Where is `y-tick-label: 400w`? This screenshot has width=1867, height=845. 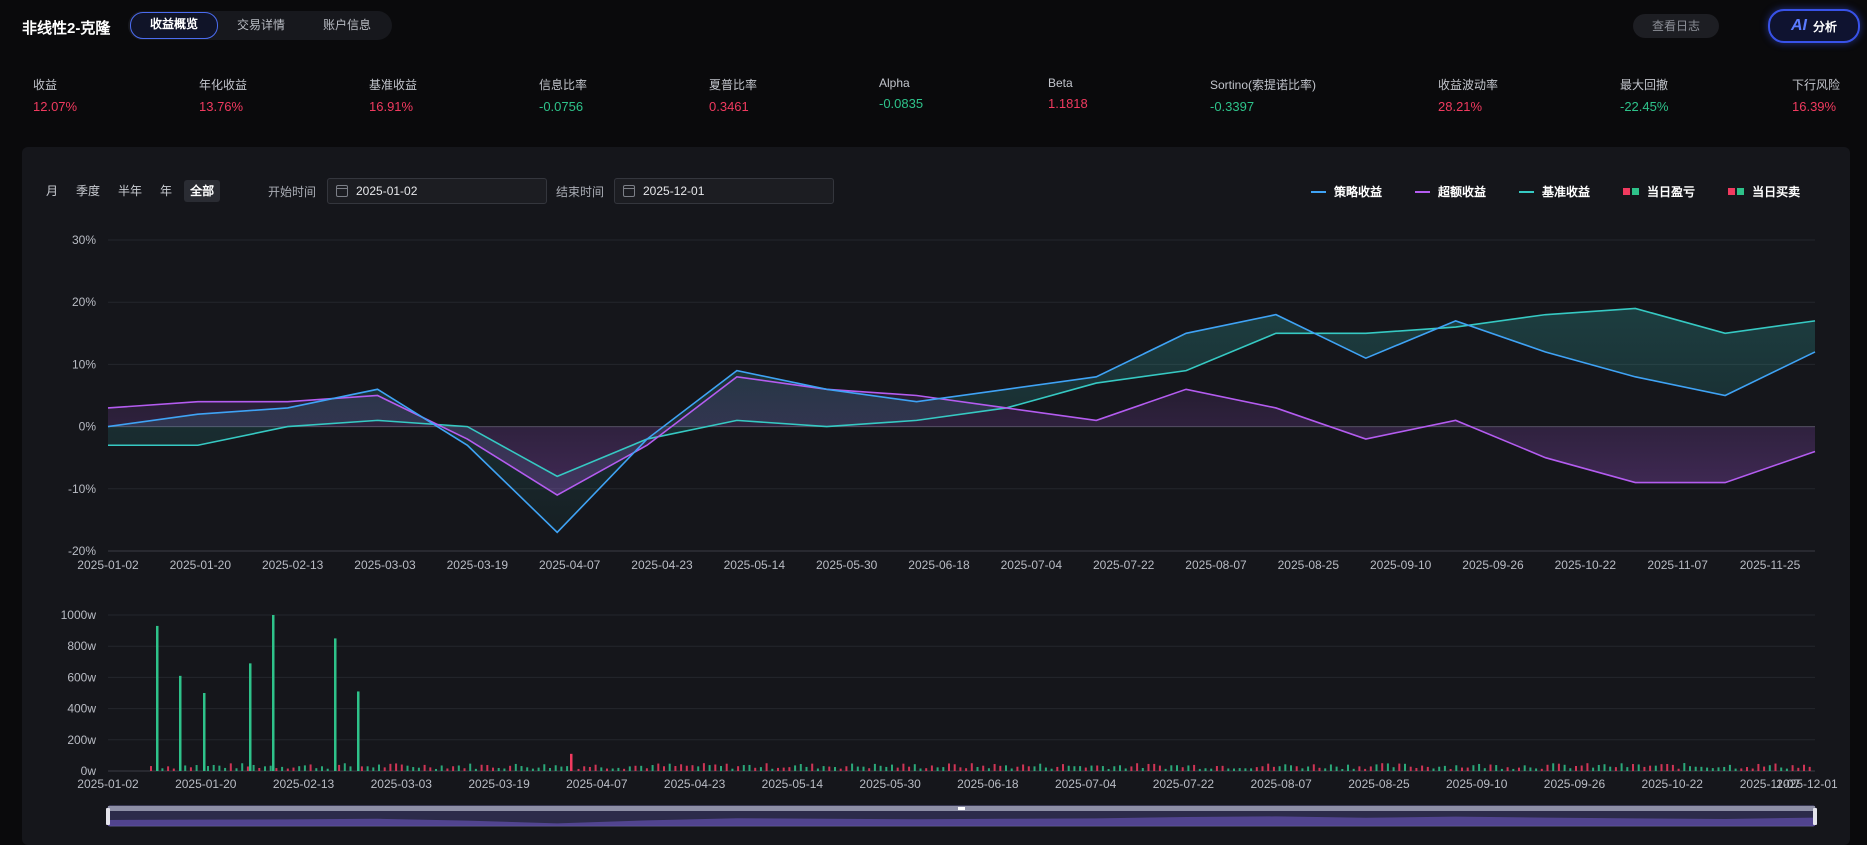
y-tick-label: 400w is located at coordinates (81, 709).